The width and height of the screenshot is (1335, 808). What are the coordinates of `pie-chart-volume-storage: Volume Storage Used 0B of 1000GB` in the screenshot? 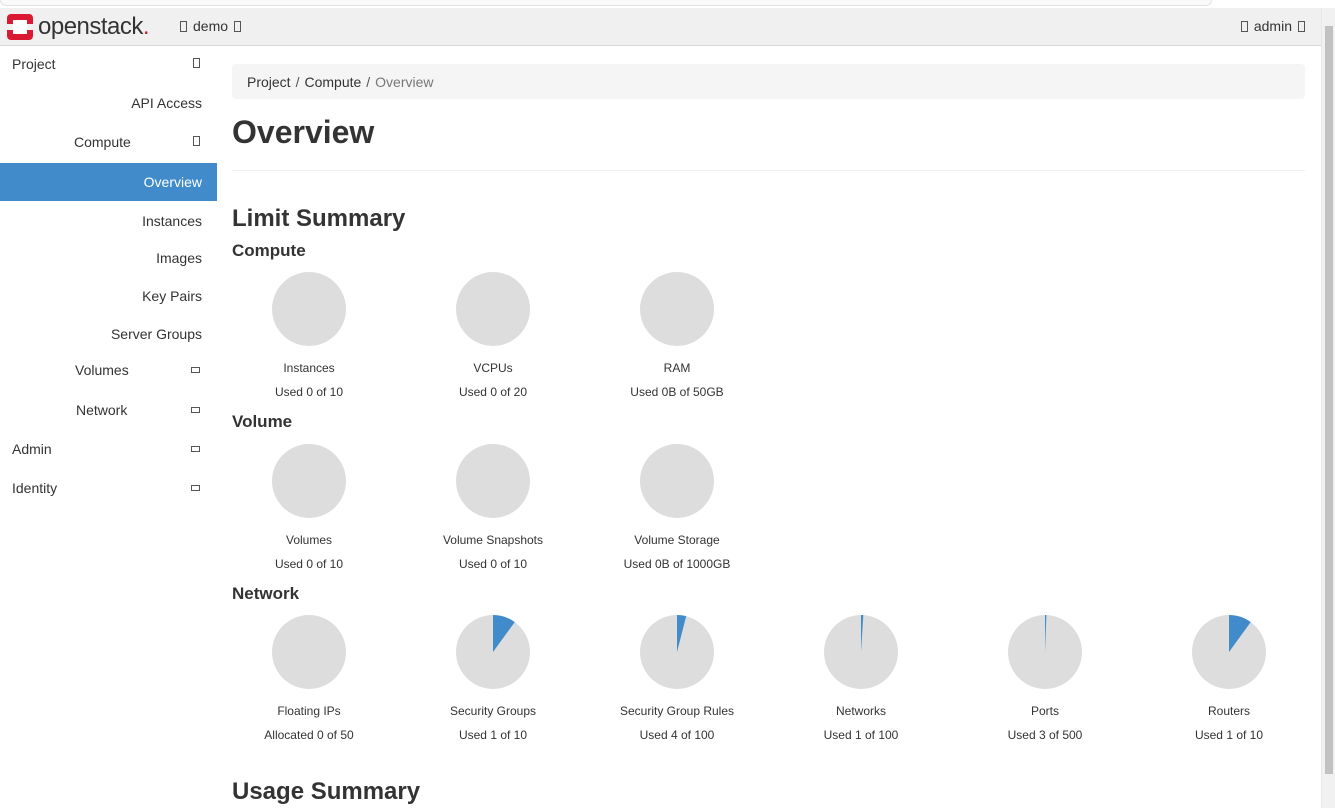 It's located at (677, 507).